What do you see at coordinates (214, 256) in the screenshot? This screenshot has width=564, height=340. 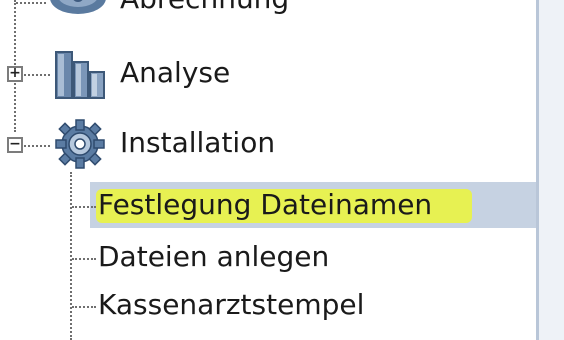 I see `tree-child-label: Dateien anlegen` at bounding box center [214, 256].